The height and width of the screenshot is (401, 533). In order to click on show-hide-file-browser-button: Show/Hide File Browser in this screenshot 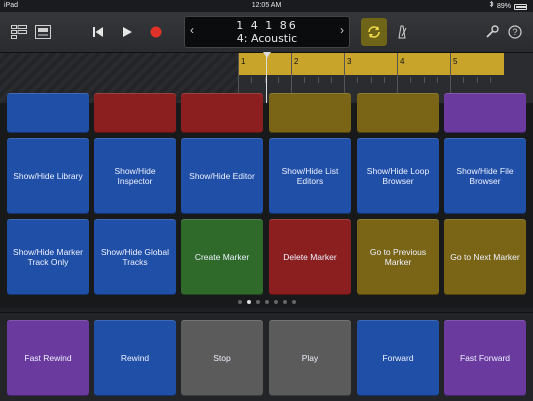, I will do `click(485, 176)`.